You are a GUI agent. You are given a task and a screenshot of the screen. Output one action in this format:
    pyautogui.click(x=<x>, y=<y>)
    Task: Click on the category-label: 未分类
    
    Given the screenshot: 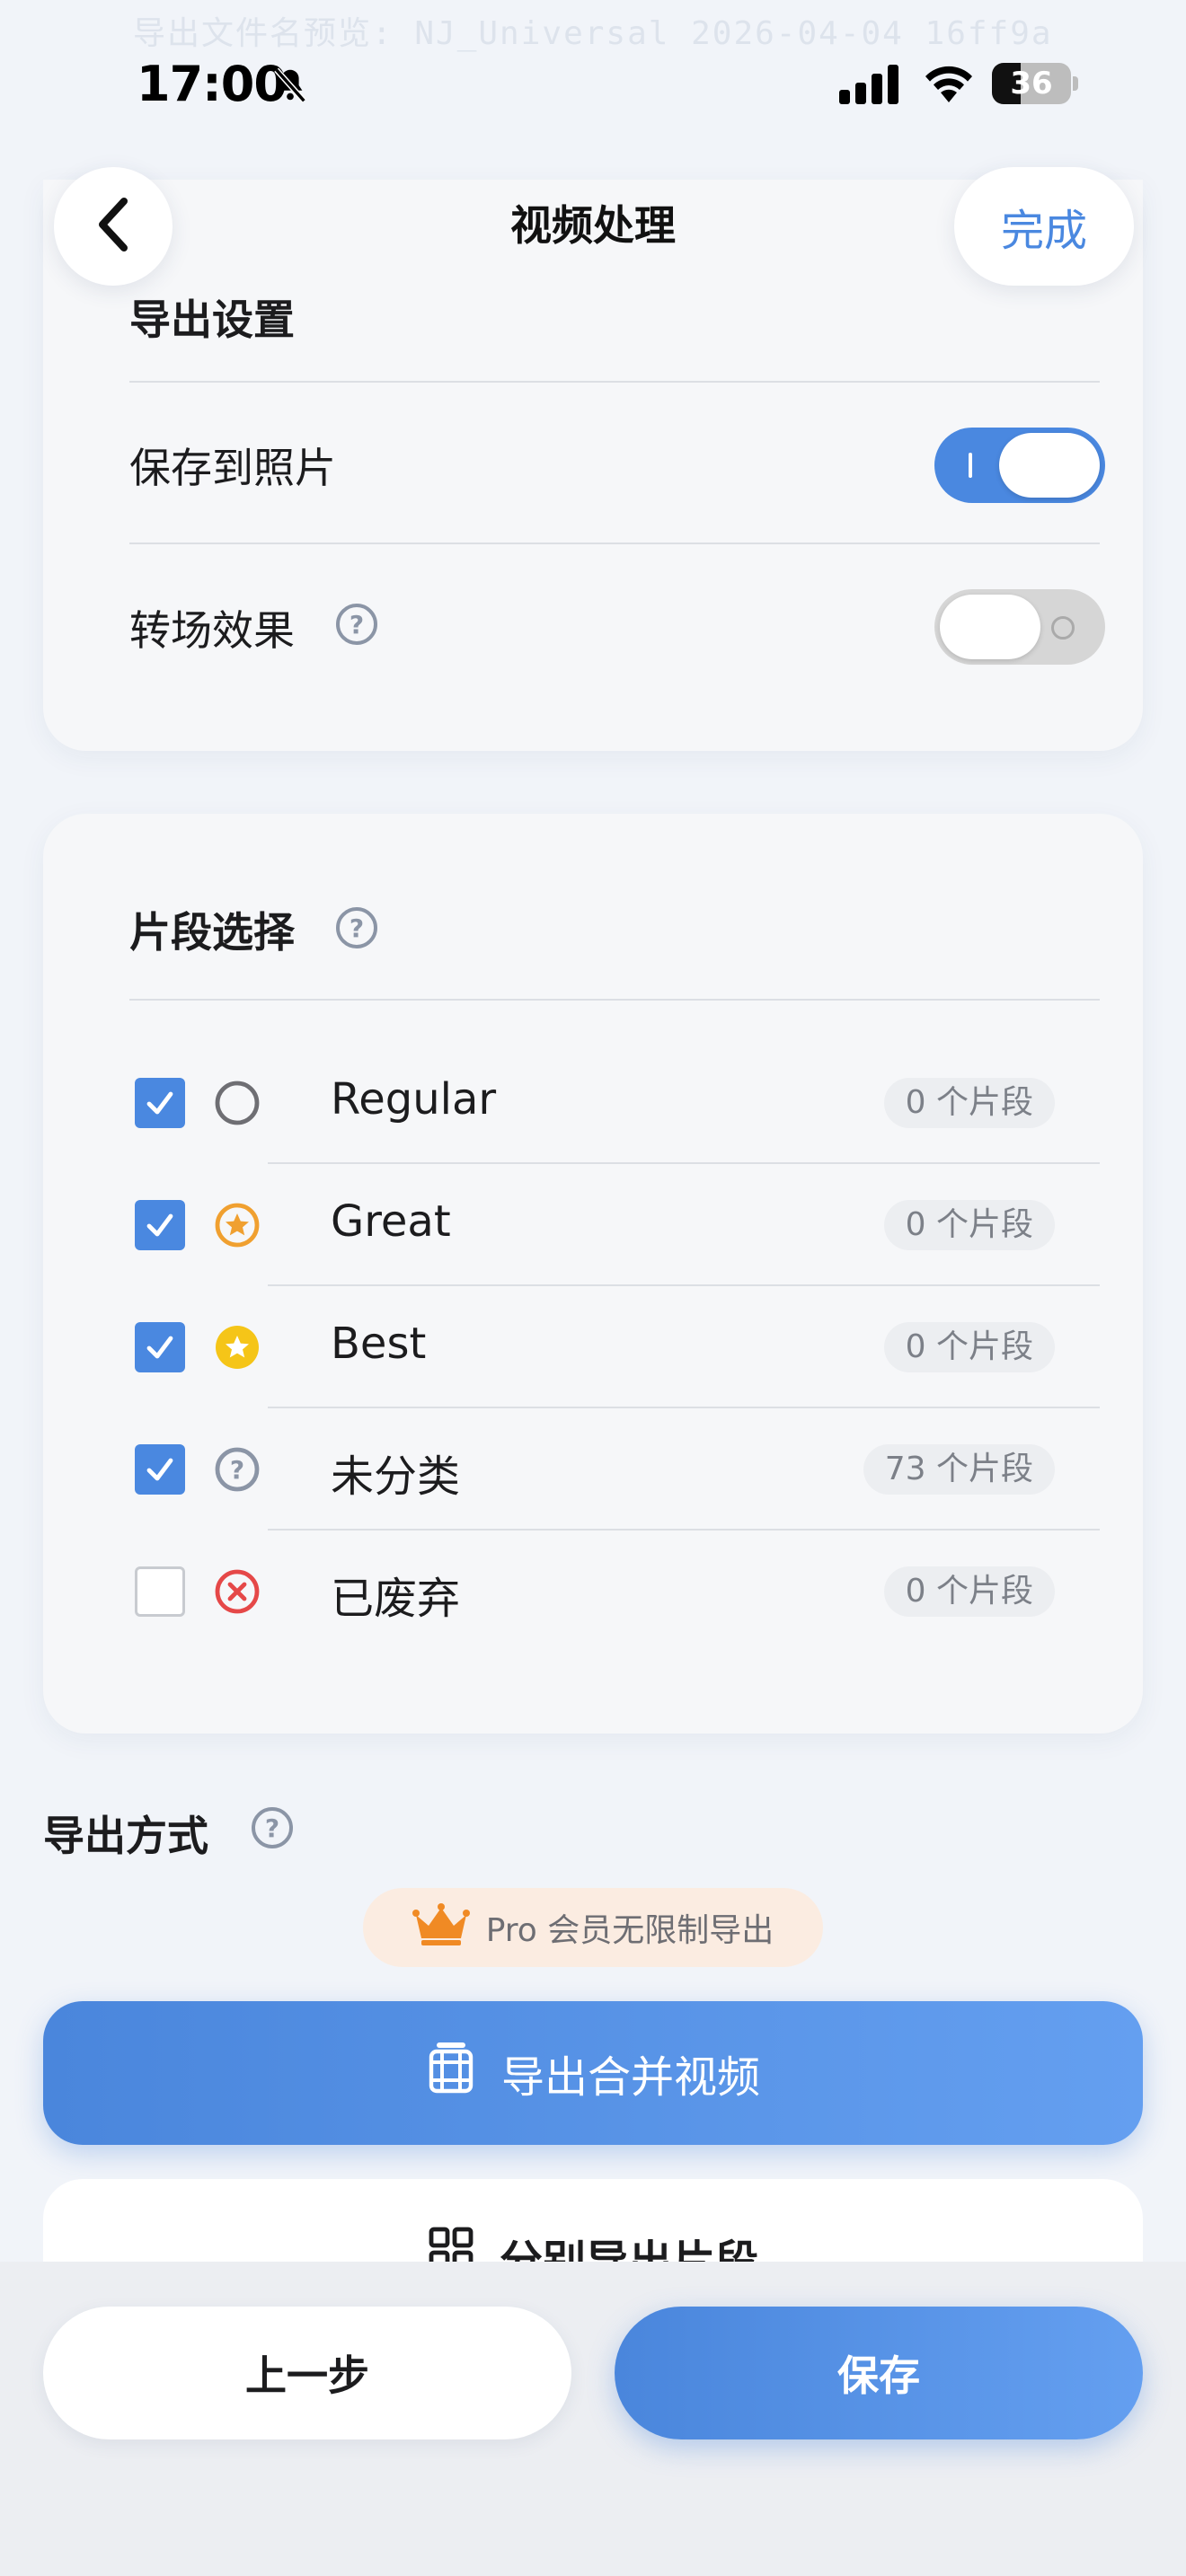 What is the action you would take?
    pyautogui.click(x=396, y=1476)
    